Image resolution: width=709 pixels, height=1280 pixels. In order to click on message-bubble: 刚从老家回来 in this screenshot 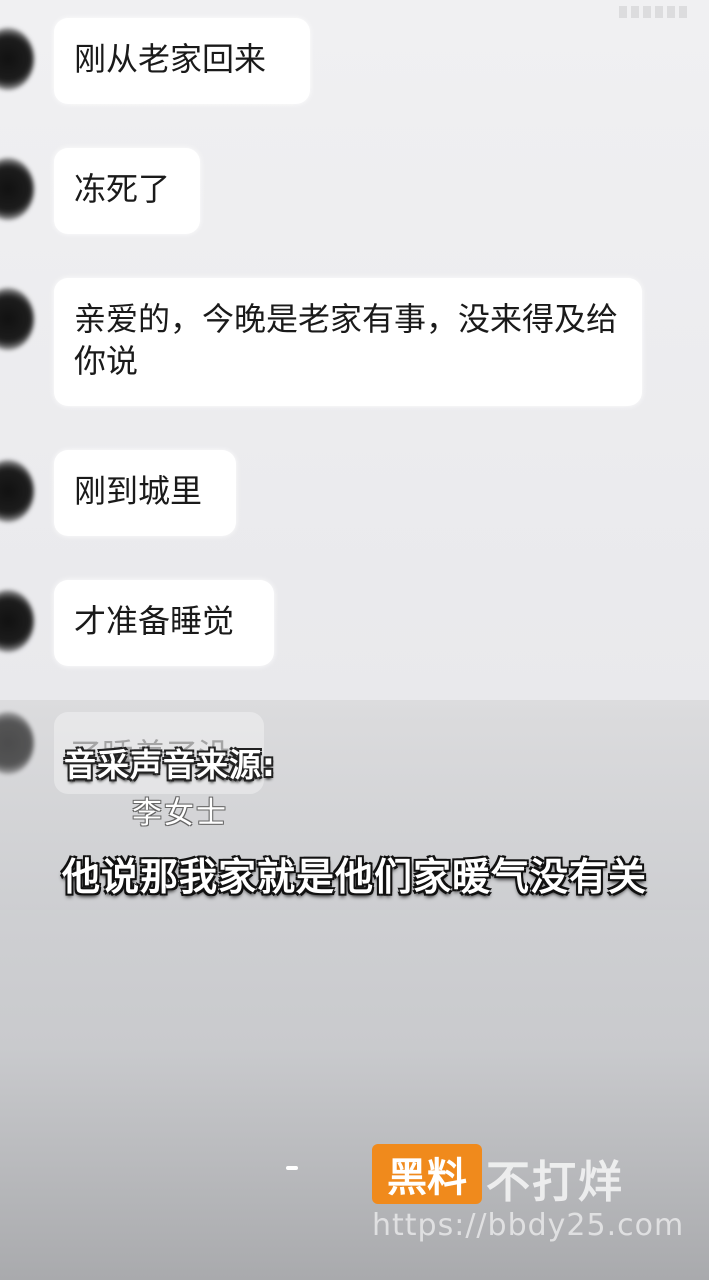, I will do `click(182, 61)`.